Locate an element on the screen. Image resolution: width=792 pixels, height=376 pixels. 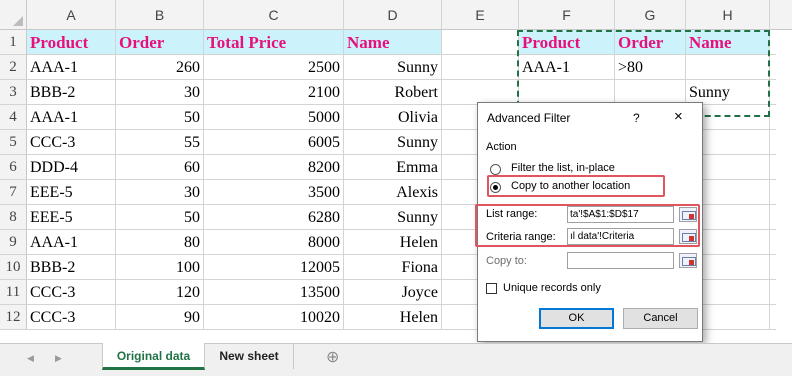
grid-cell: Emma is located at coordinates (393, 167).